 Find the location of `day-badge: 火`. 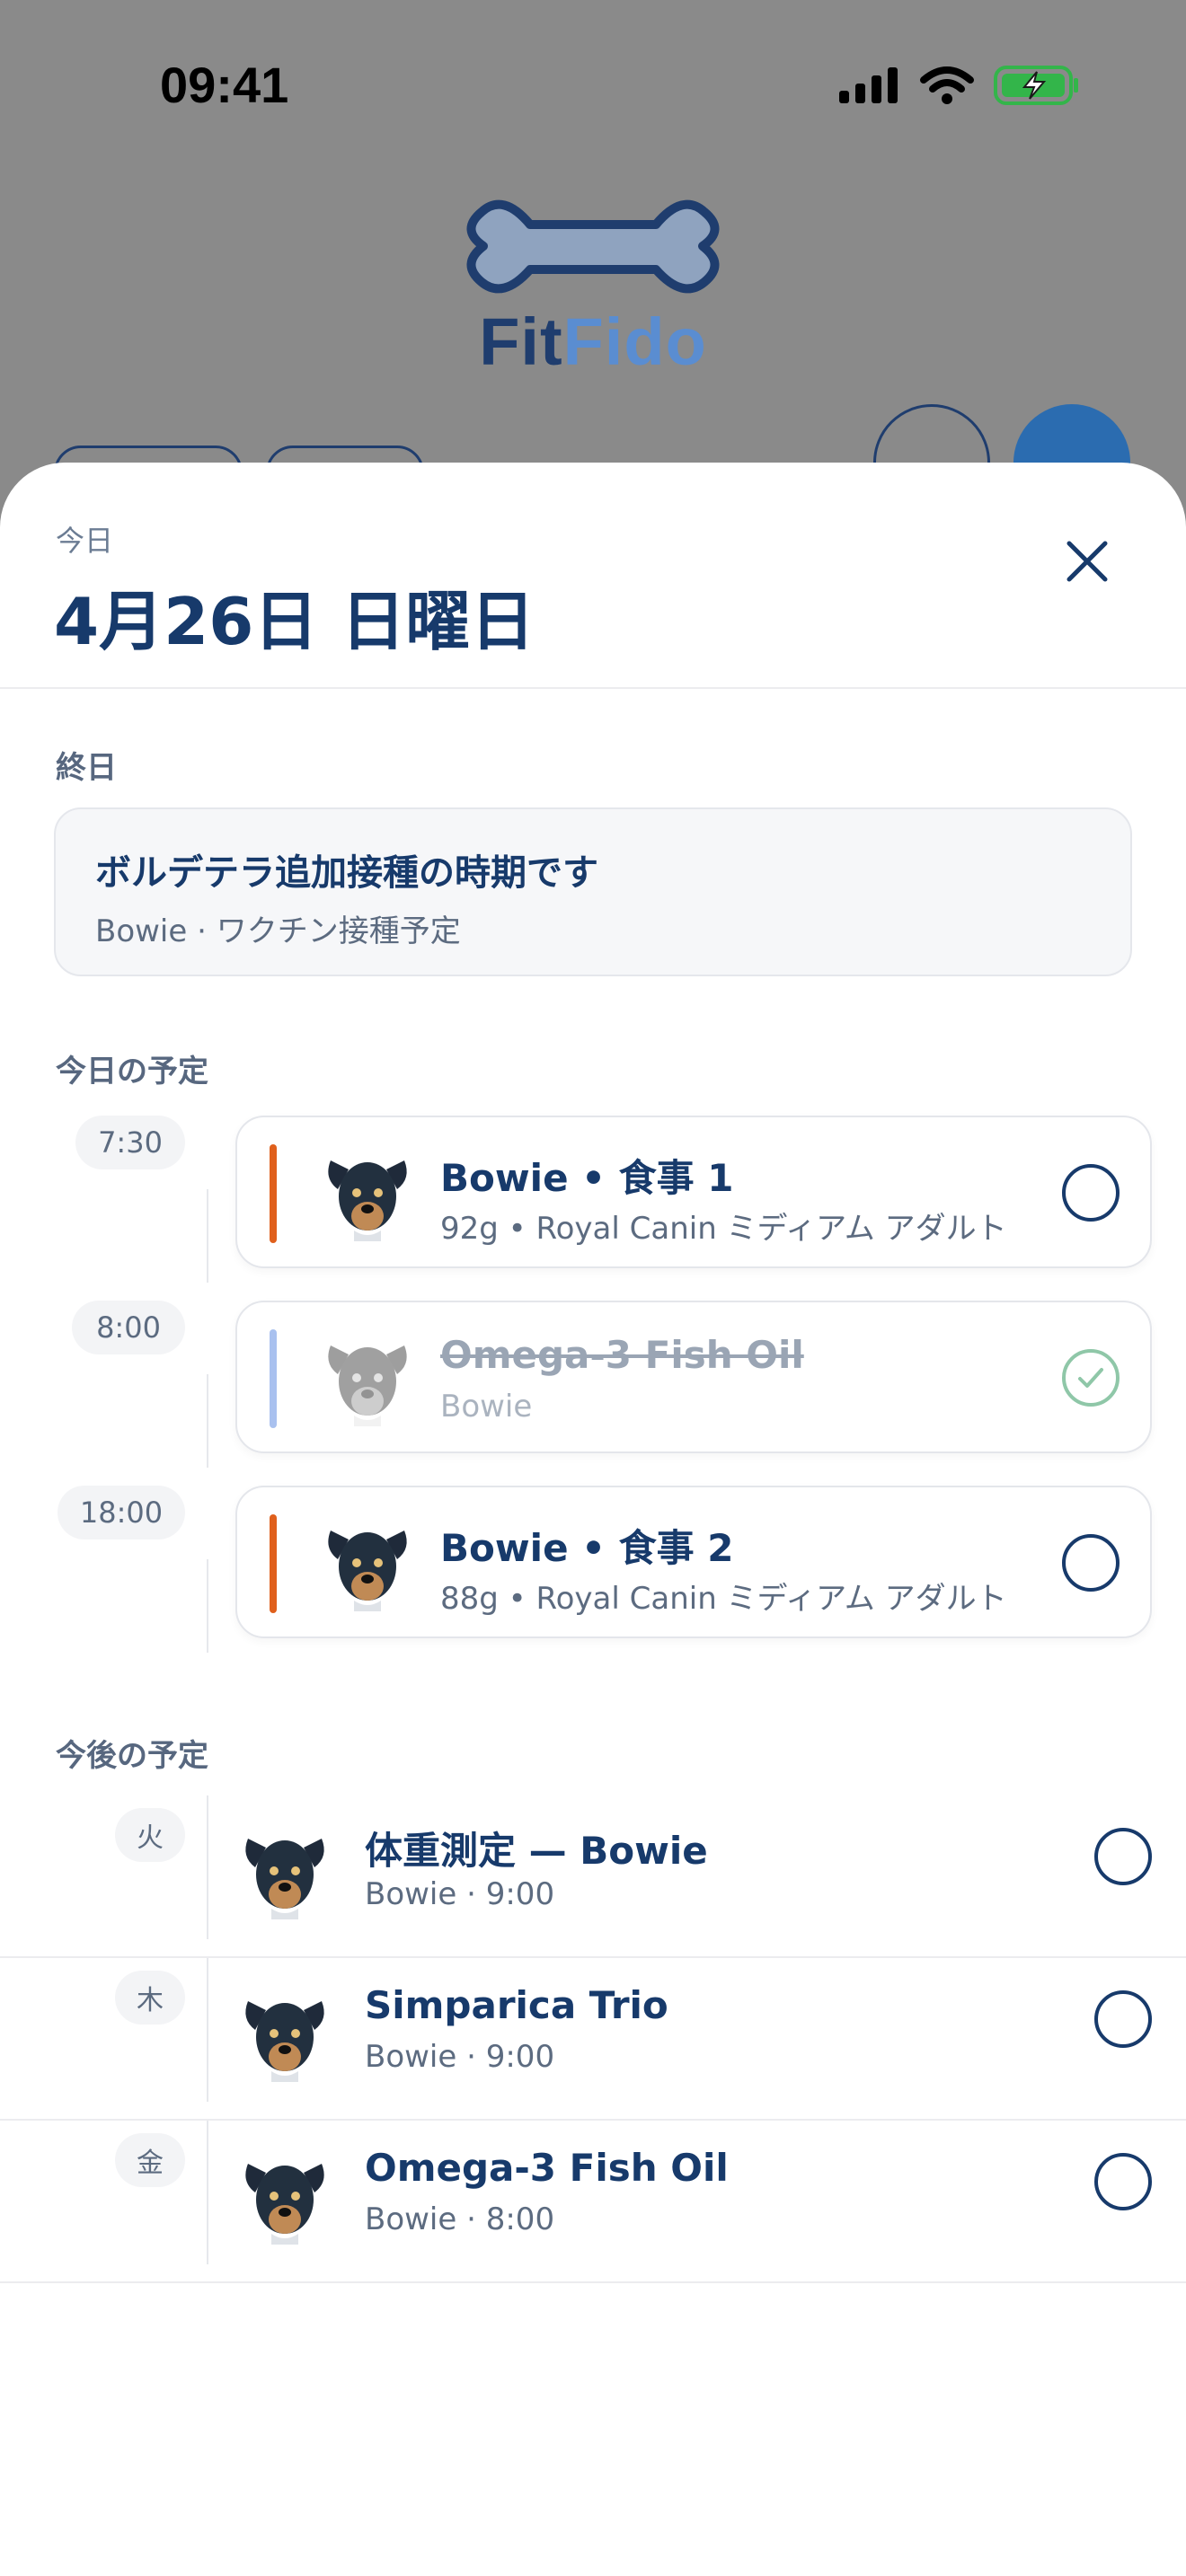

day-badge: 火 is located at coordinates (150, 1835).